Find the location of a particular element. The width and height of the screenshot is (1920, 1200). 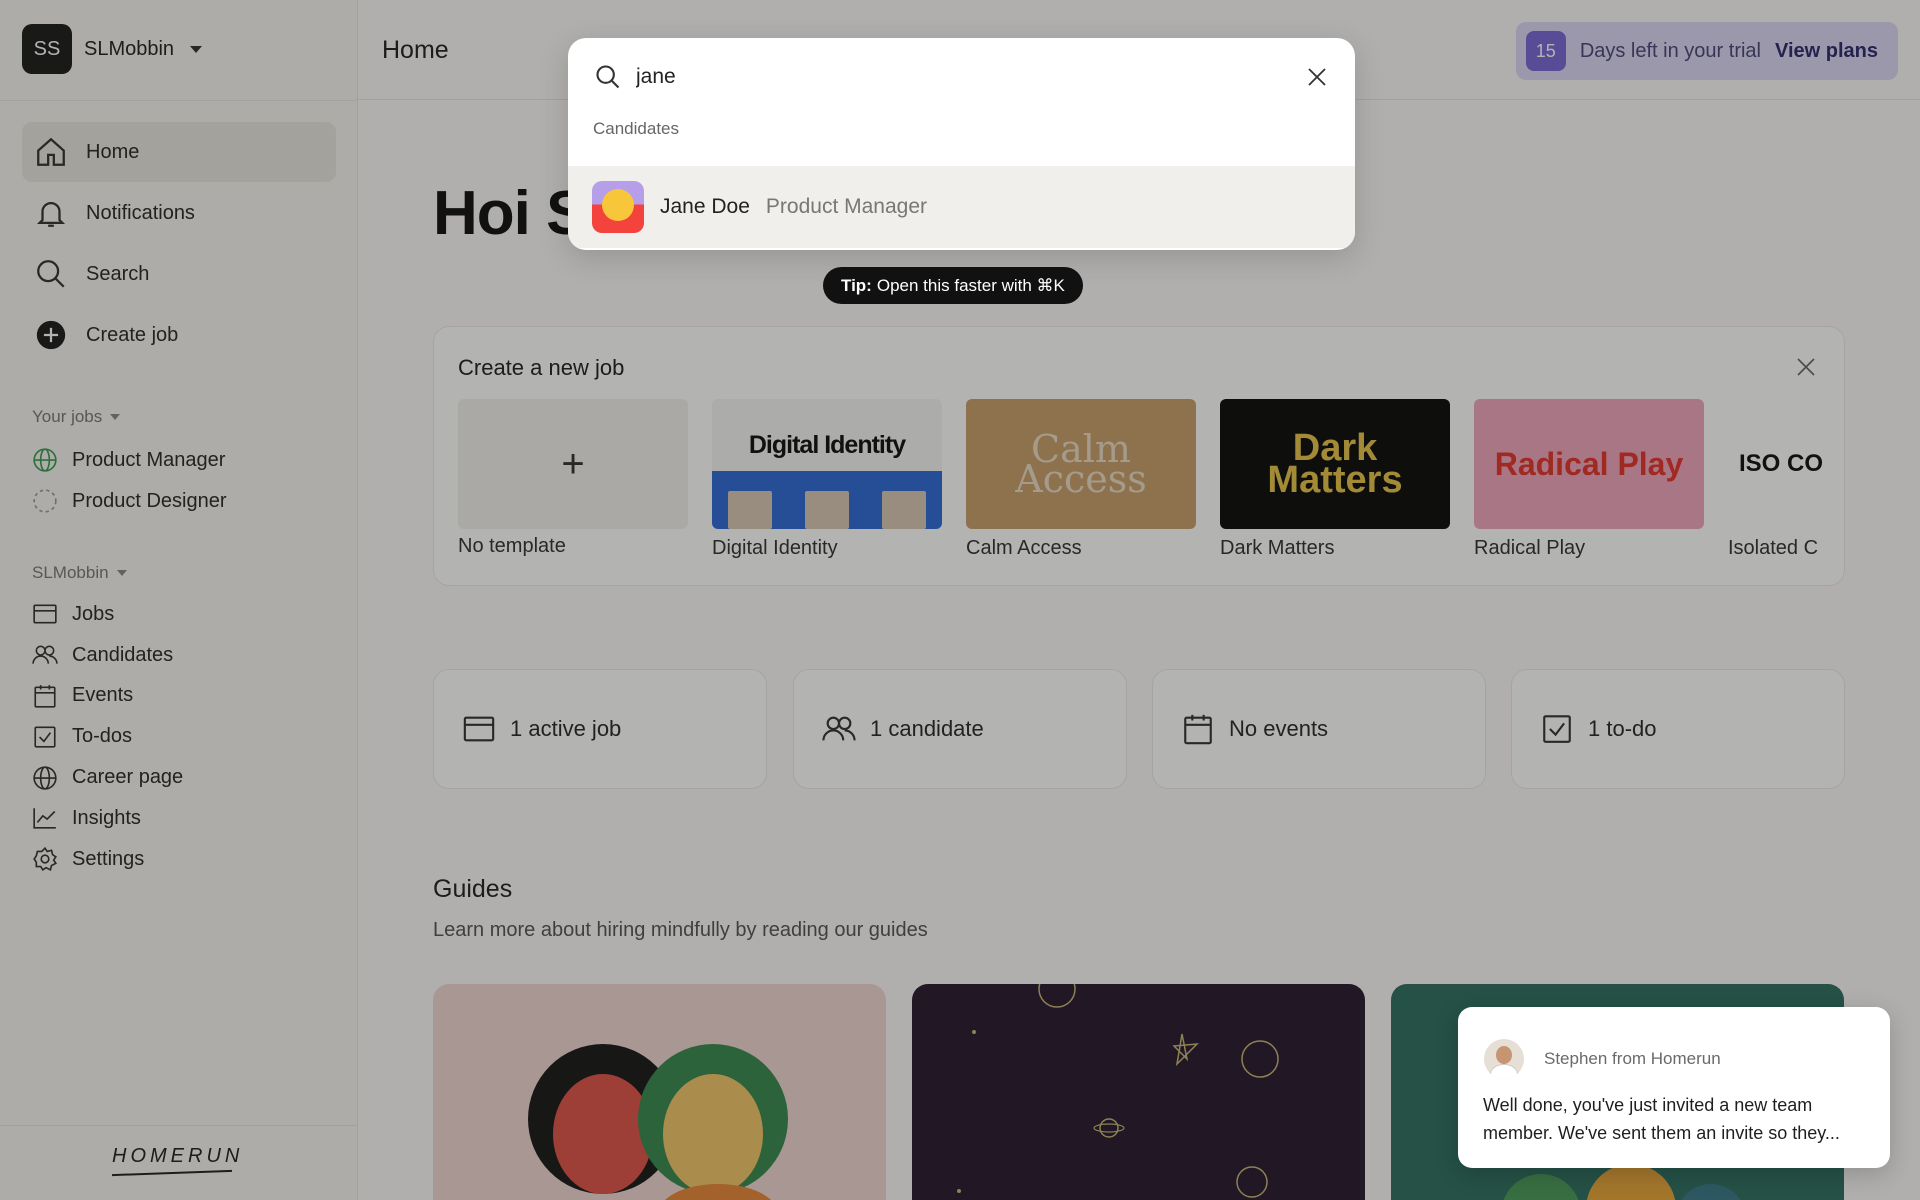

result-group-label: Candidates is located at coordinates (636, 128).